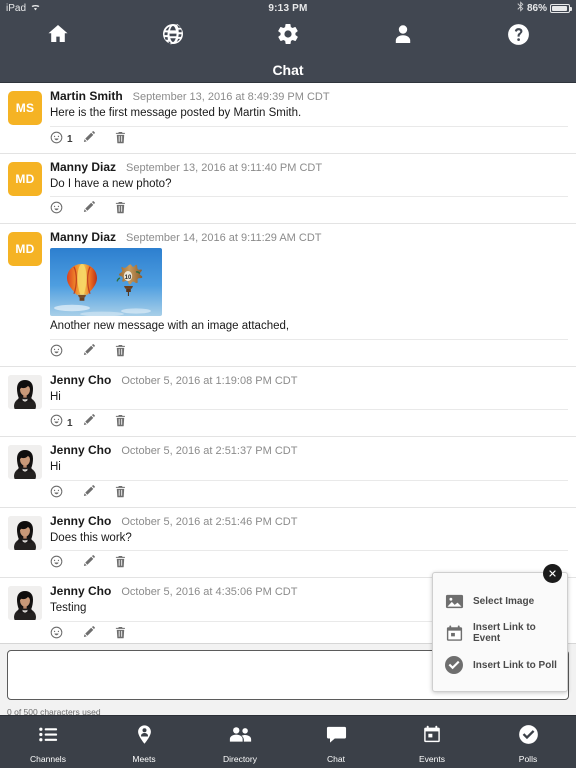 This screenshot has height=768, width=576. I want to click on tab-events: Events, so click(432, 742).